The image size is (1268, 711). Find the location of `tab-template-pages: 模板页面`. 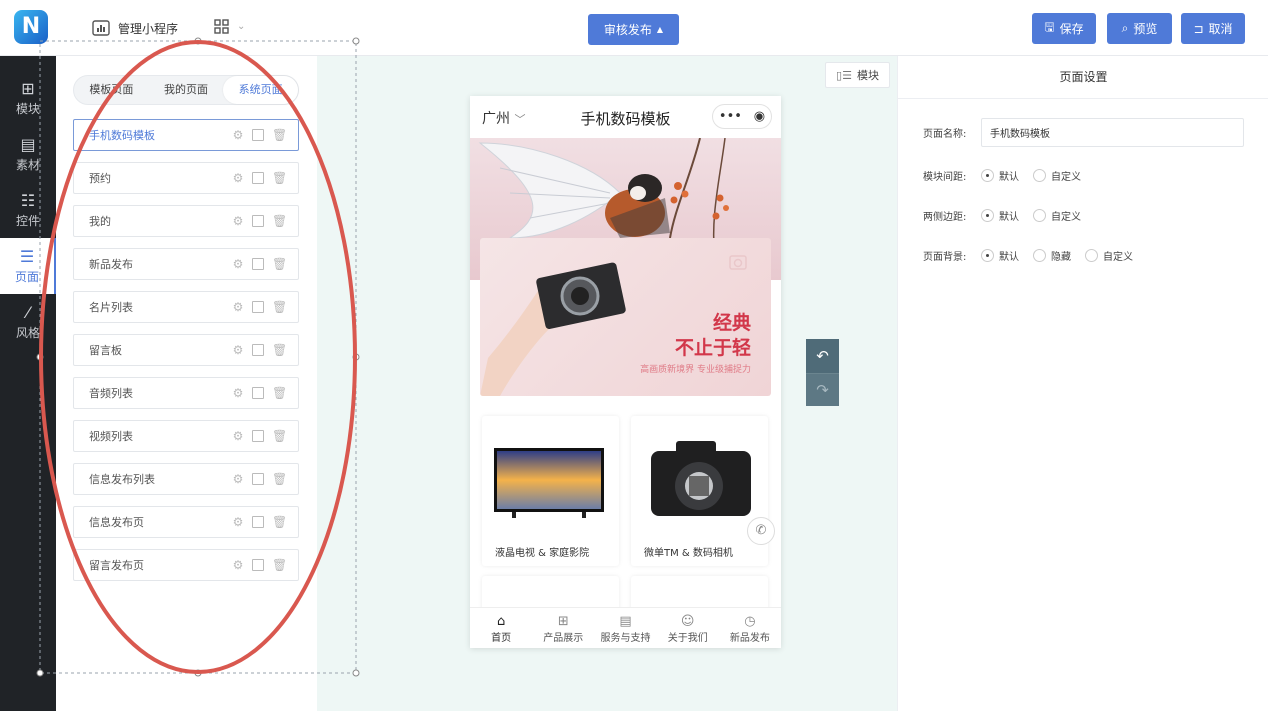

tab-template-pages: 模板页面 is located at coordinates (111, 90).